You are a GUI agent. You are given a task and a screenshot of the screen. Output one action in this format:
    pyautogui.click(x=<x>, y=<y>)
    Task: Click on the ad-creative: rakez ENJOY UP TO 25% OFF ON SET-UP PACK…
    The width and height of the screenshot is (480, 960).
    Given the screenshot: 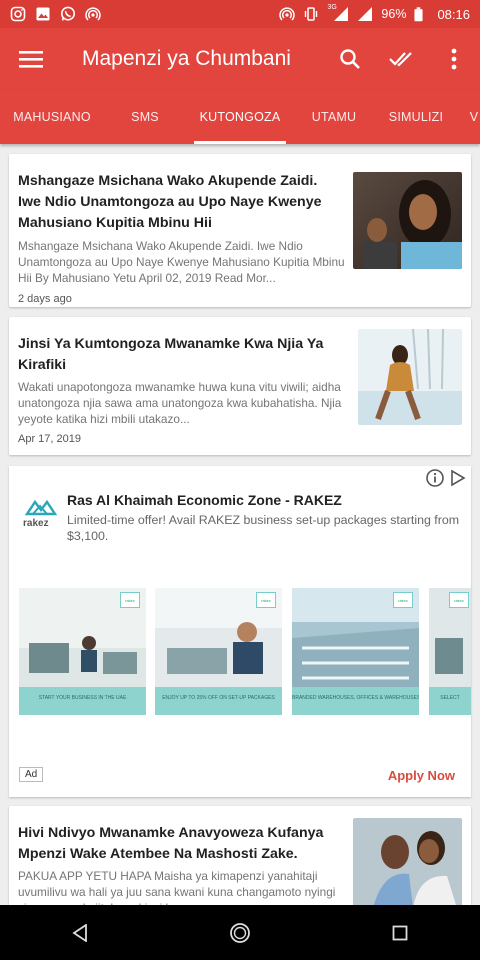 What is the action you would take?
    pyautogui.click(x=218, y=651)
    